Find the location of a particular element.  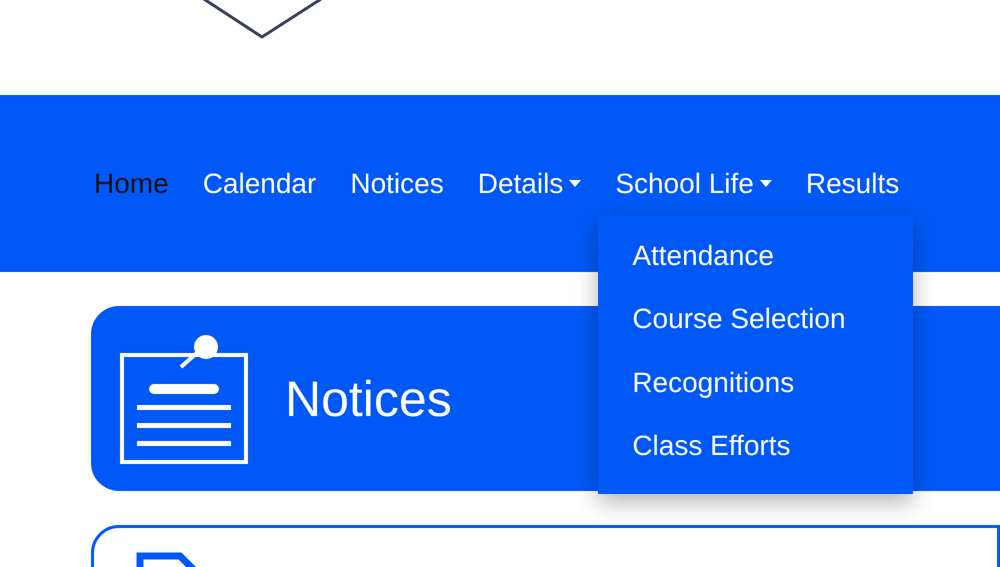

nav-link: Home is located at coordinates (131, 183).